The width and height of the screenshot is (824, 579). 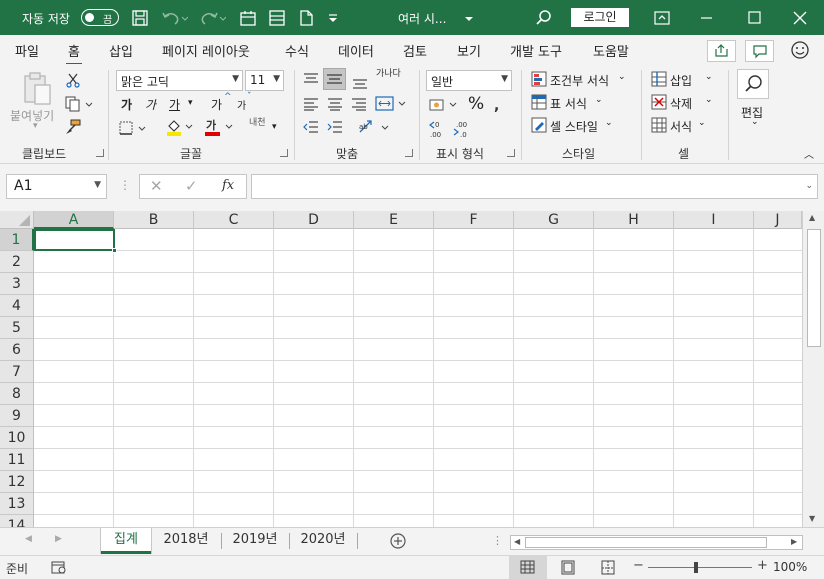 What do you see at coordinates (186, 541) in the screenshot?
I see `sheet-tab-2018: 2018년` at bounding box center [186, 541].